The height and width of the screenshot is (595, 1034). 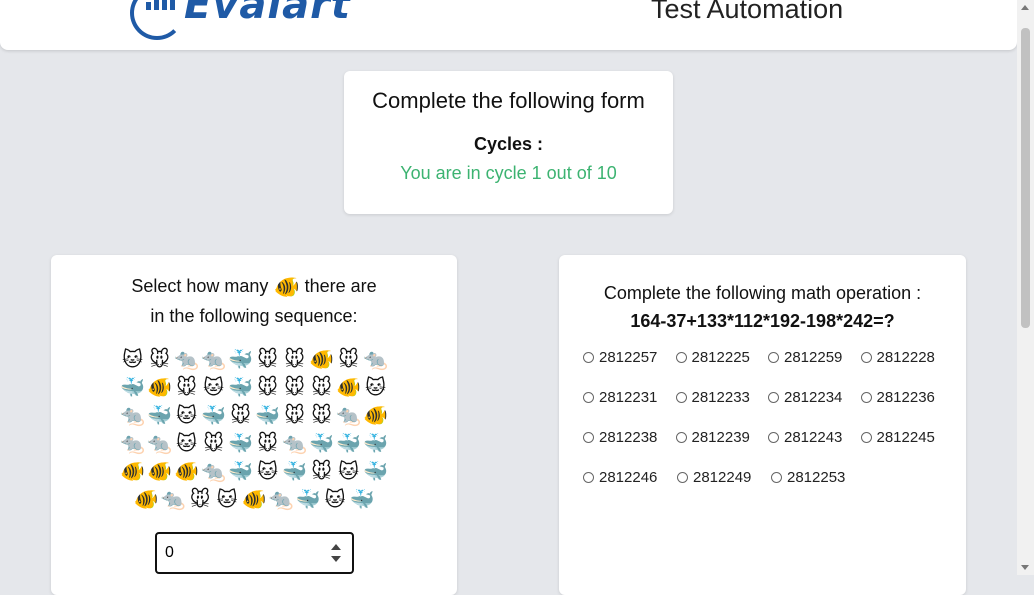 I want to click on answer-option: 2812228, so click(x=907, y=369).